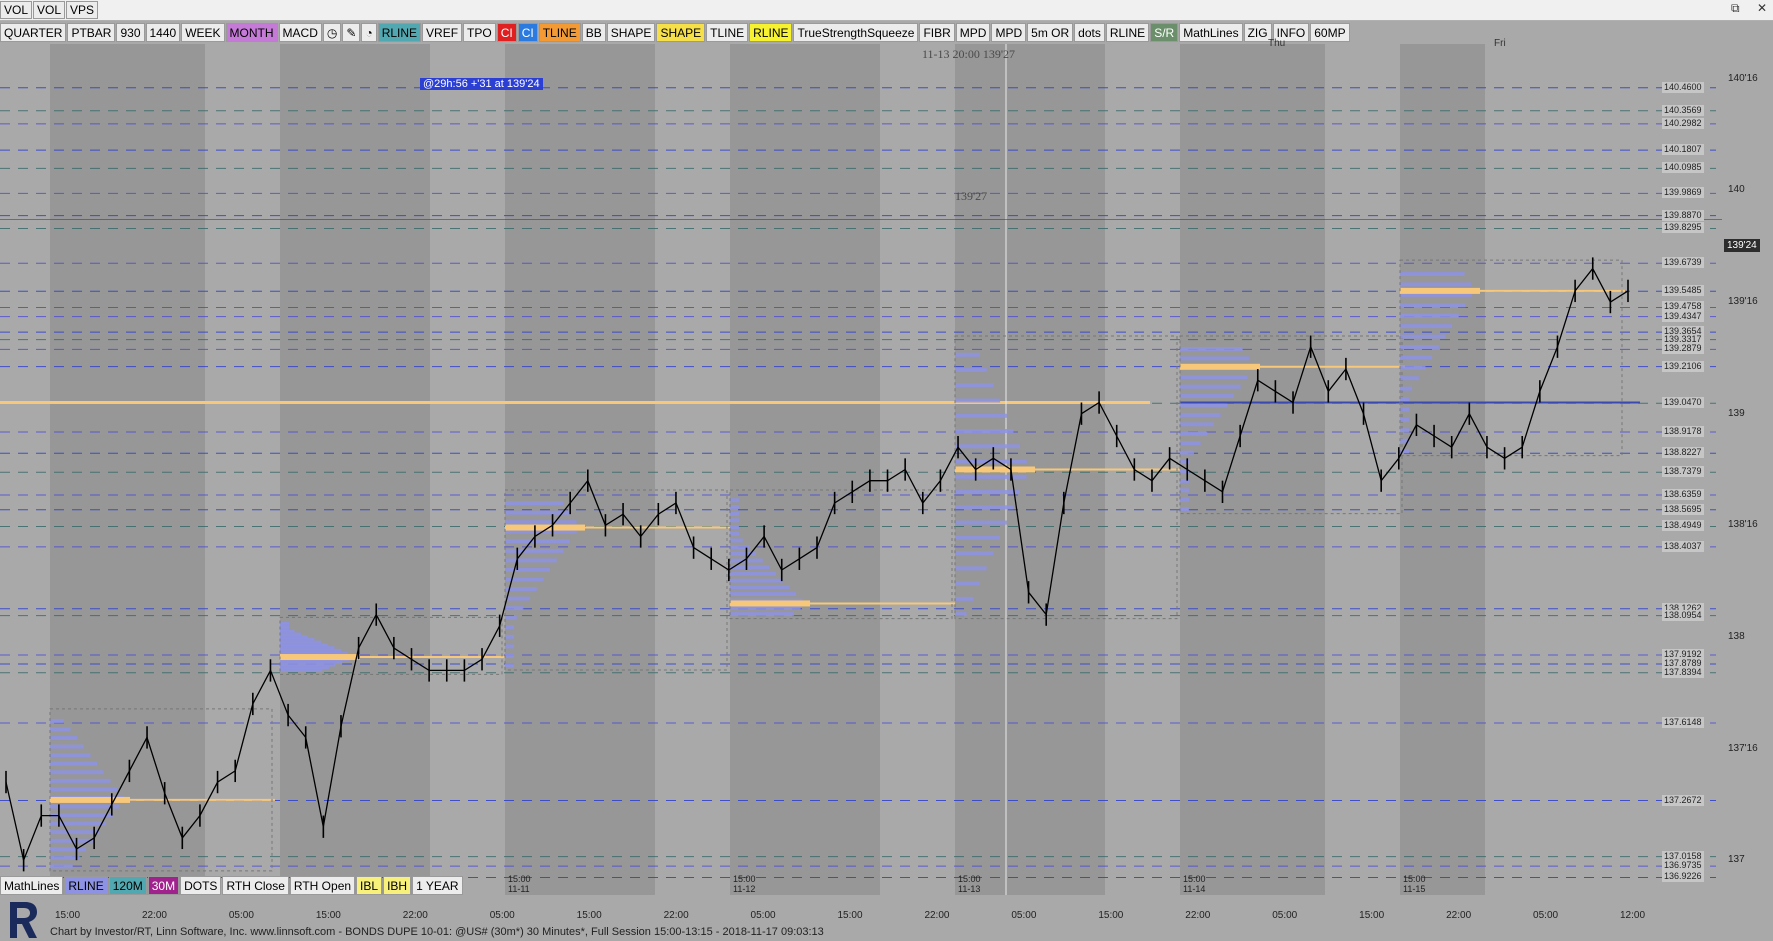 The image size is (1773, 941). What do you see at coordinates (16, 10) in the screenshot?
I see `topbar-button-vol-0: VOL` at bounding box center [16, 10].